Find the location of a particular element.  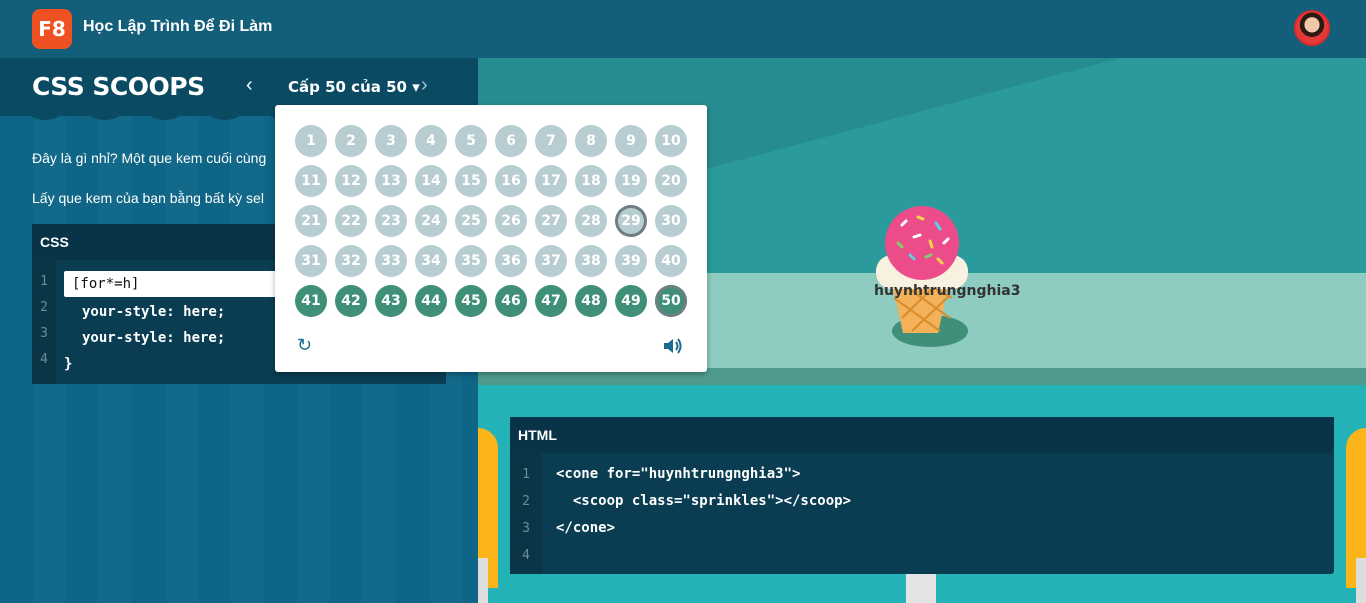

level-button-16: 16 is located at coordinates (511, 181).